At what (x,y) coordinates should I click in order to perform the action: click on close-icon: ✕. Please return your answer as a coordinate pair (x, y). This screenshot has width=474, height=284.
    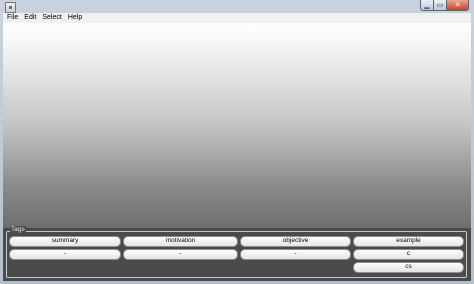
    Looking at the image, I should click on (458, 5).